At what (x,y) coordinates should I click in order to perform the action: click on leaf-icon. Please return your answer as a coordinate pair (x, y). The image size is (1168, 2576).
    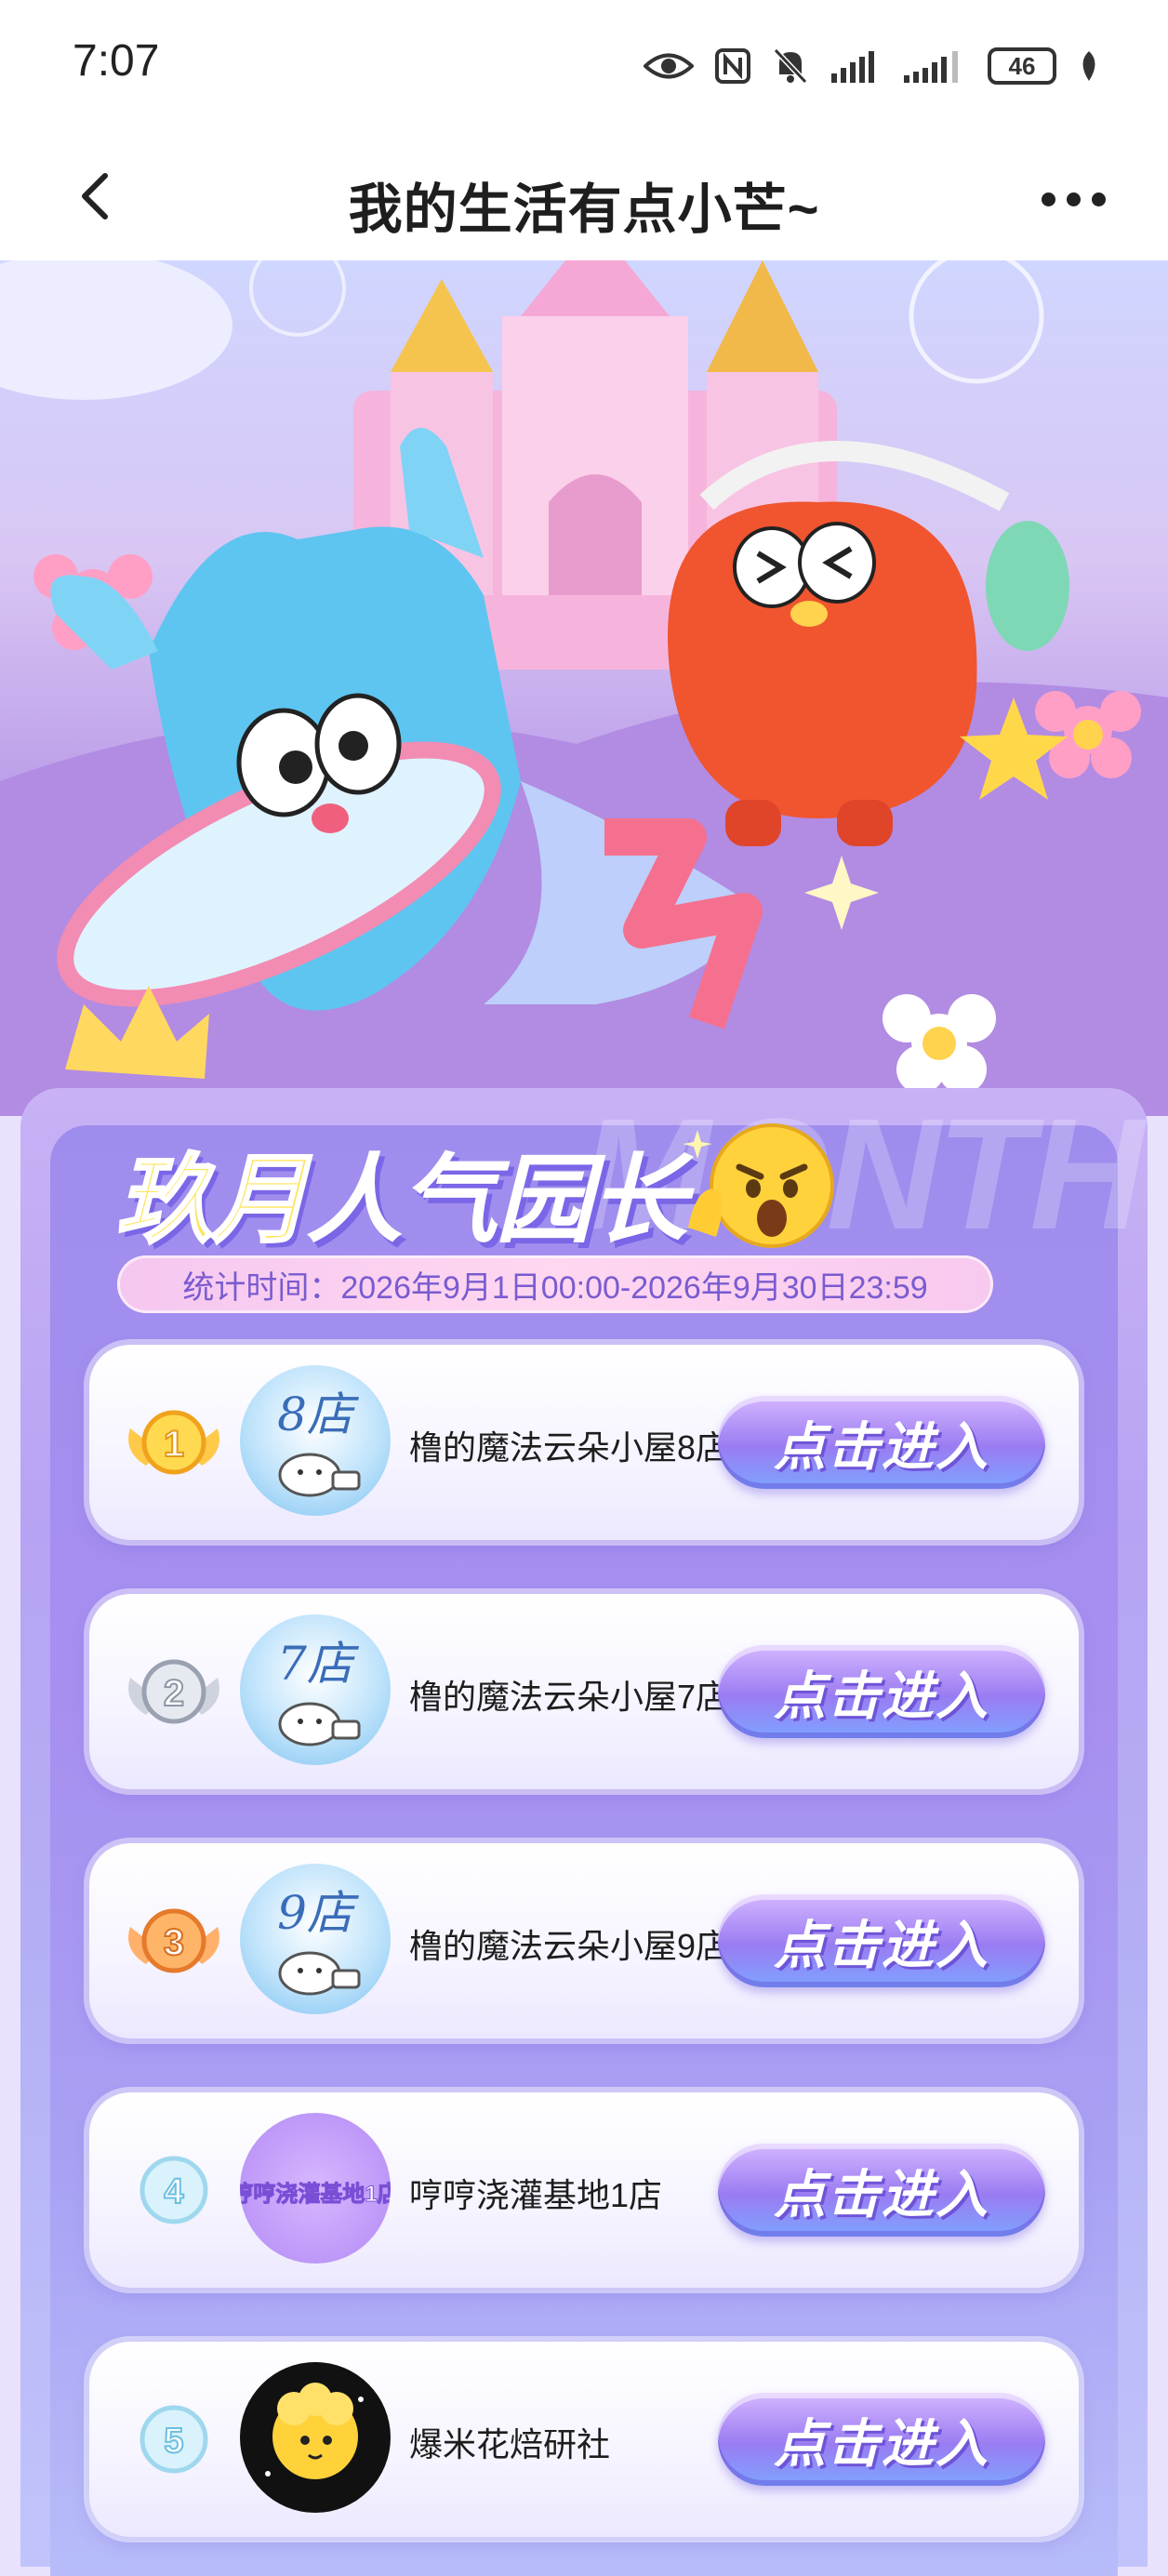
    Looking at the image, I should click on (1088, 66).